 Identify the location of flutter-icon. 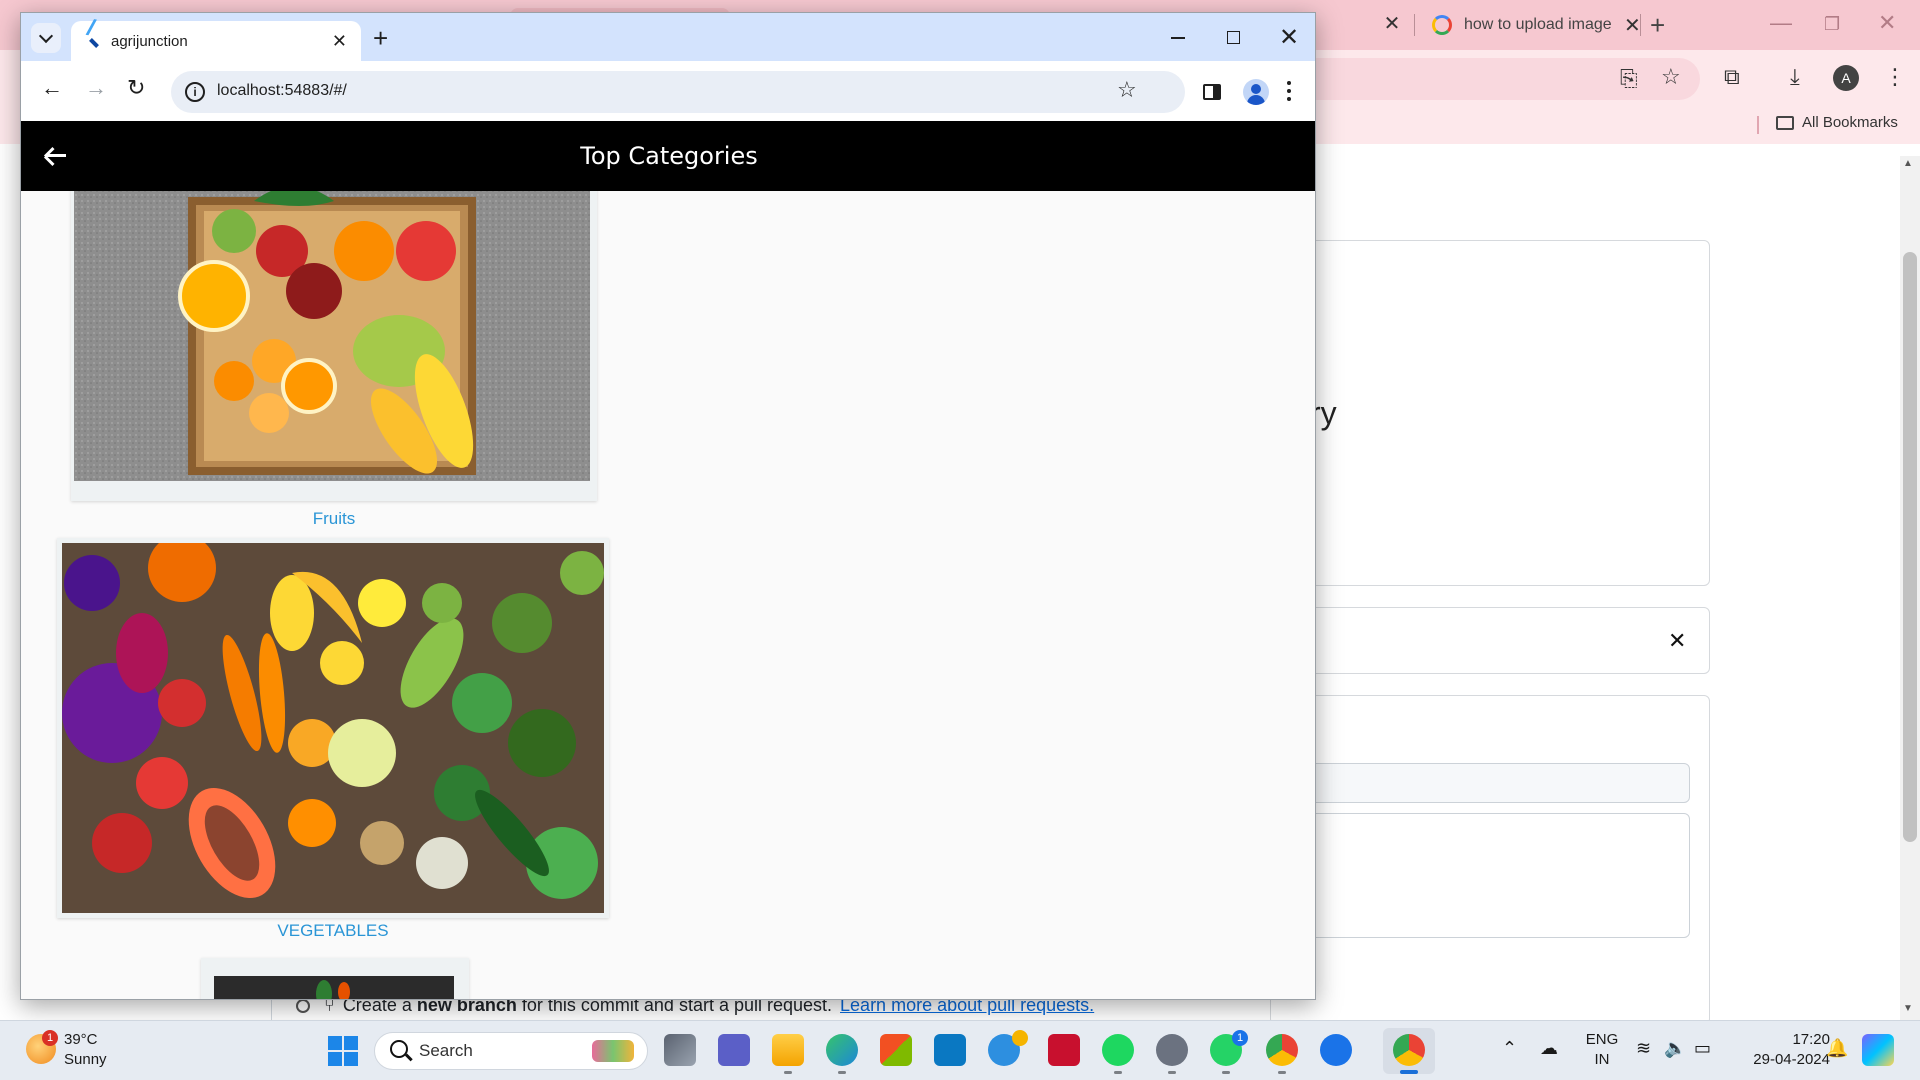
(93, 34).